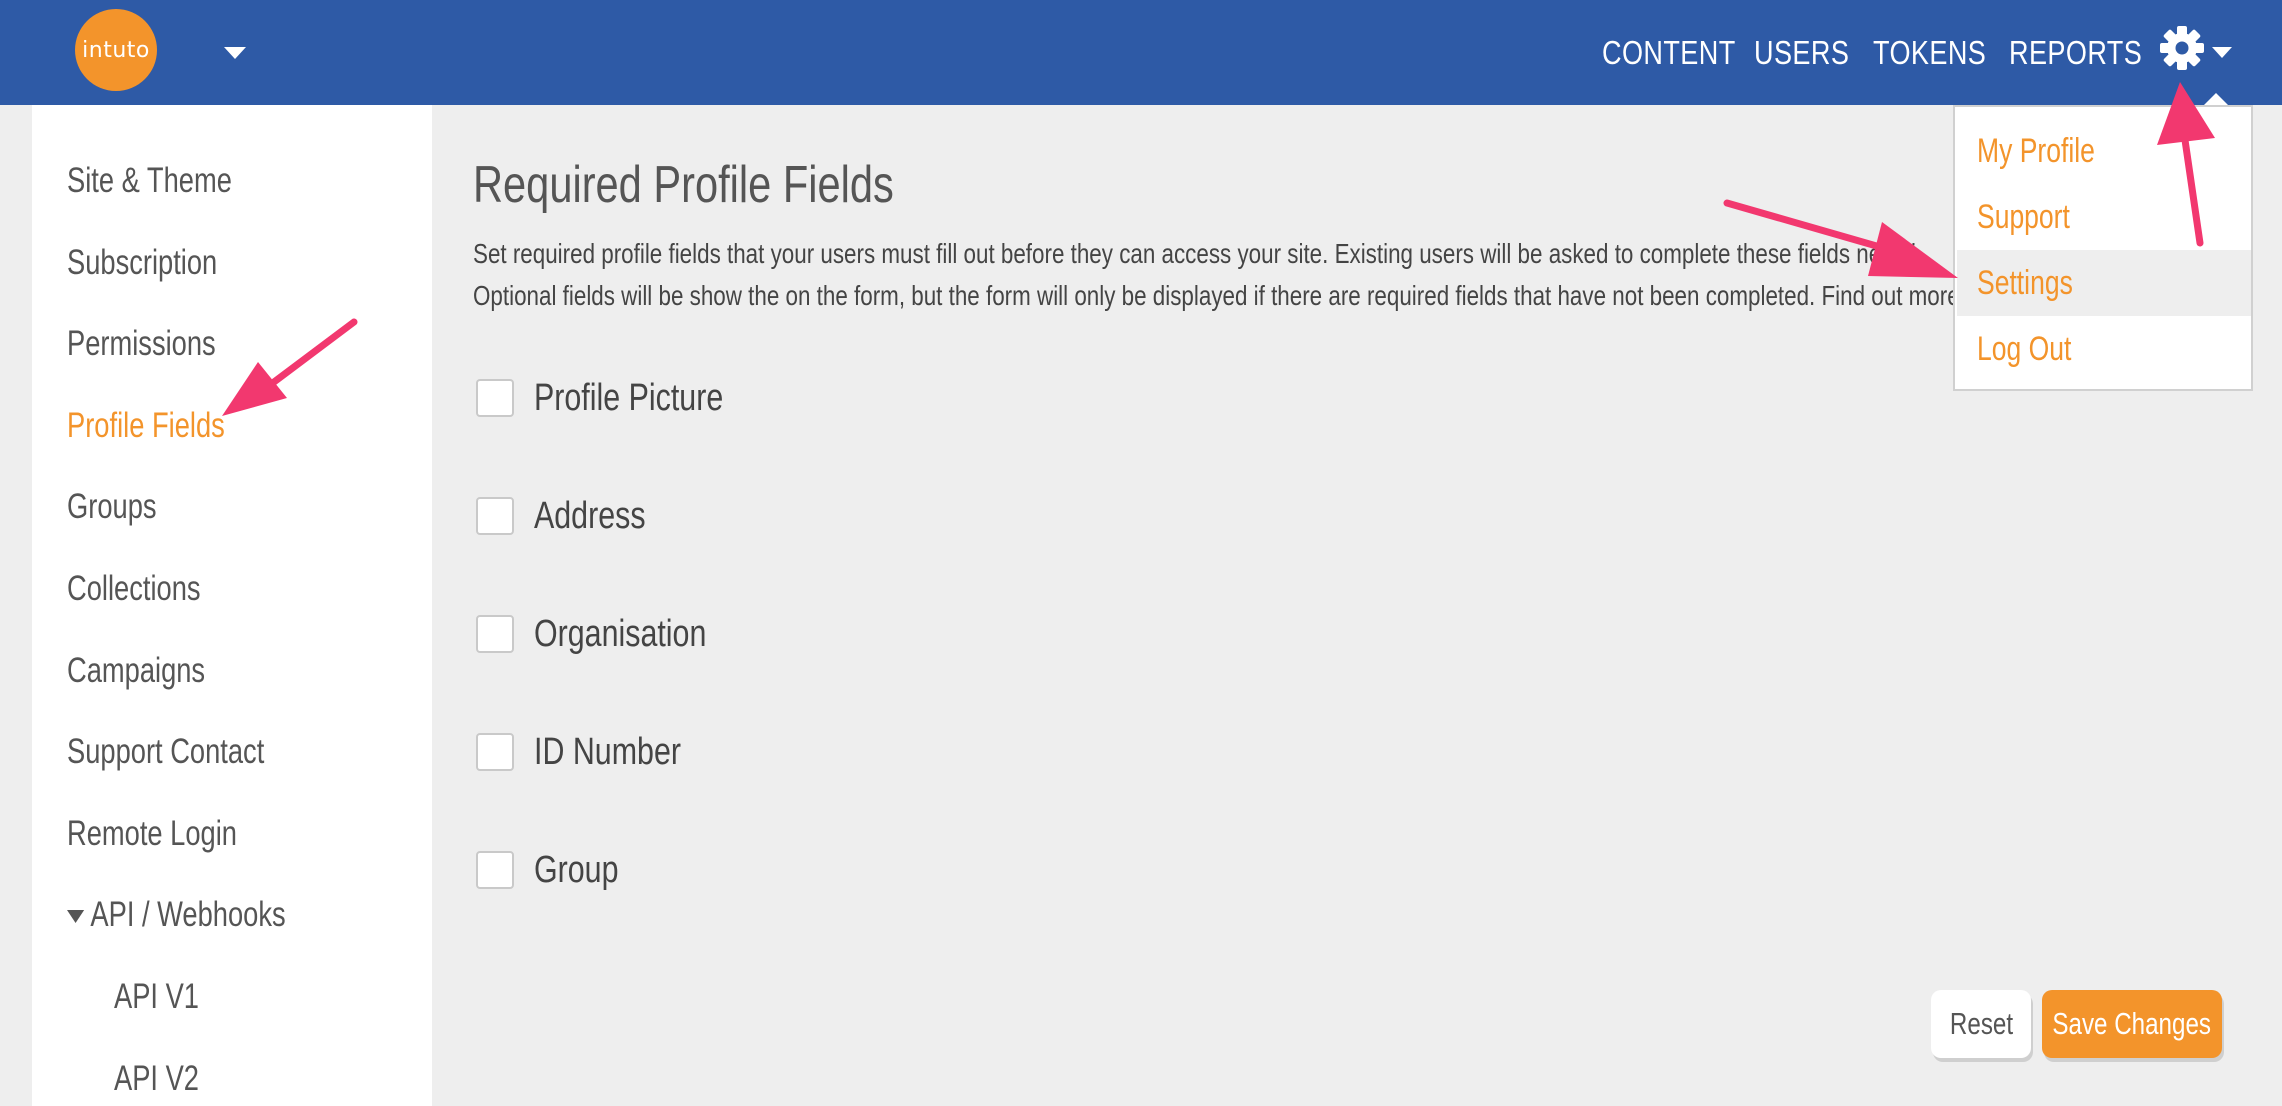  I want to click on sidebar-item-api-webhooks: API / Webhooks, so click(176, 915).